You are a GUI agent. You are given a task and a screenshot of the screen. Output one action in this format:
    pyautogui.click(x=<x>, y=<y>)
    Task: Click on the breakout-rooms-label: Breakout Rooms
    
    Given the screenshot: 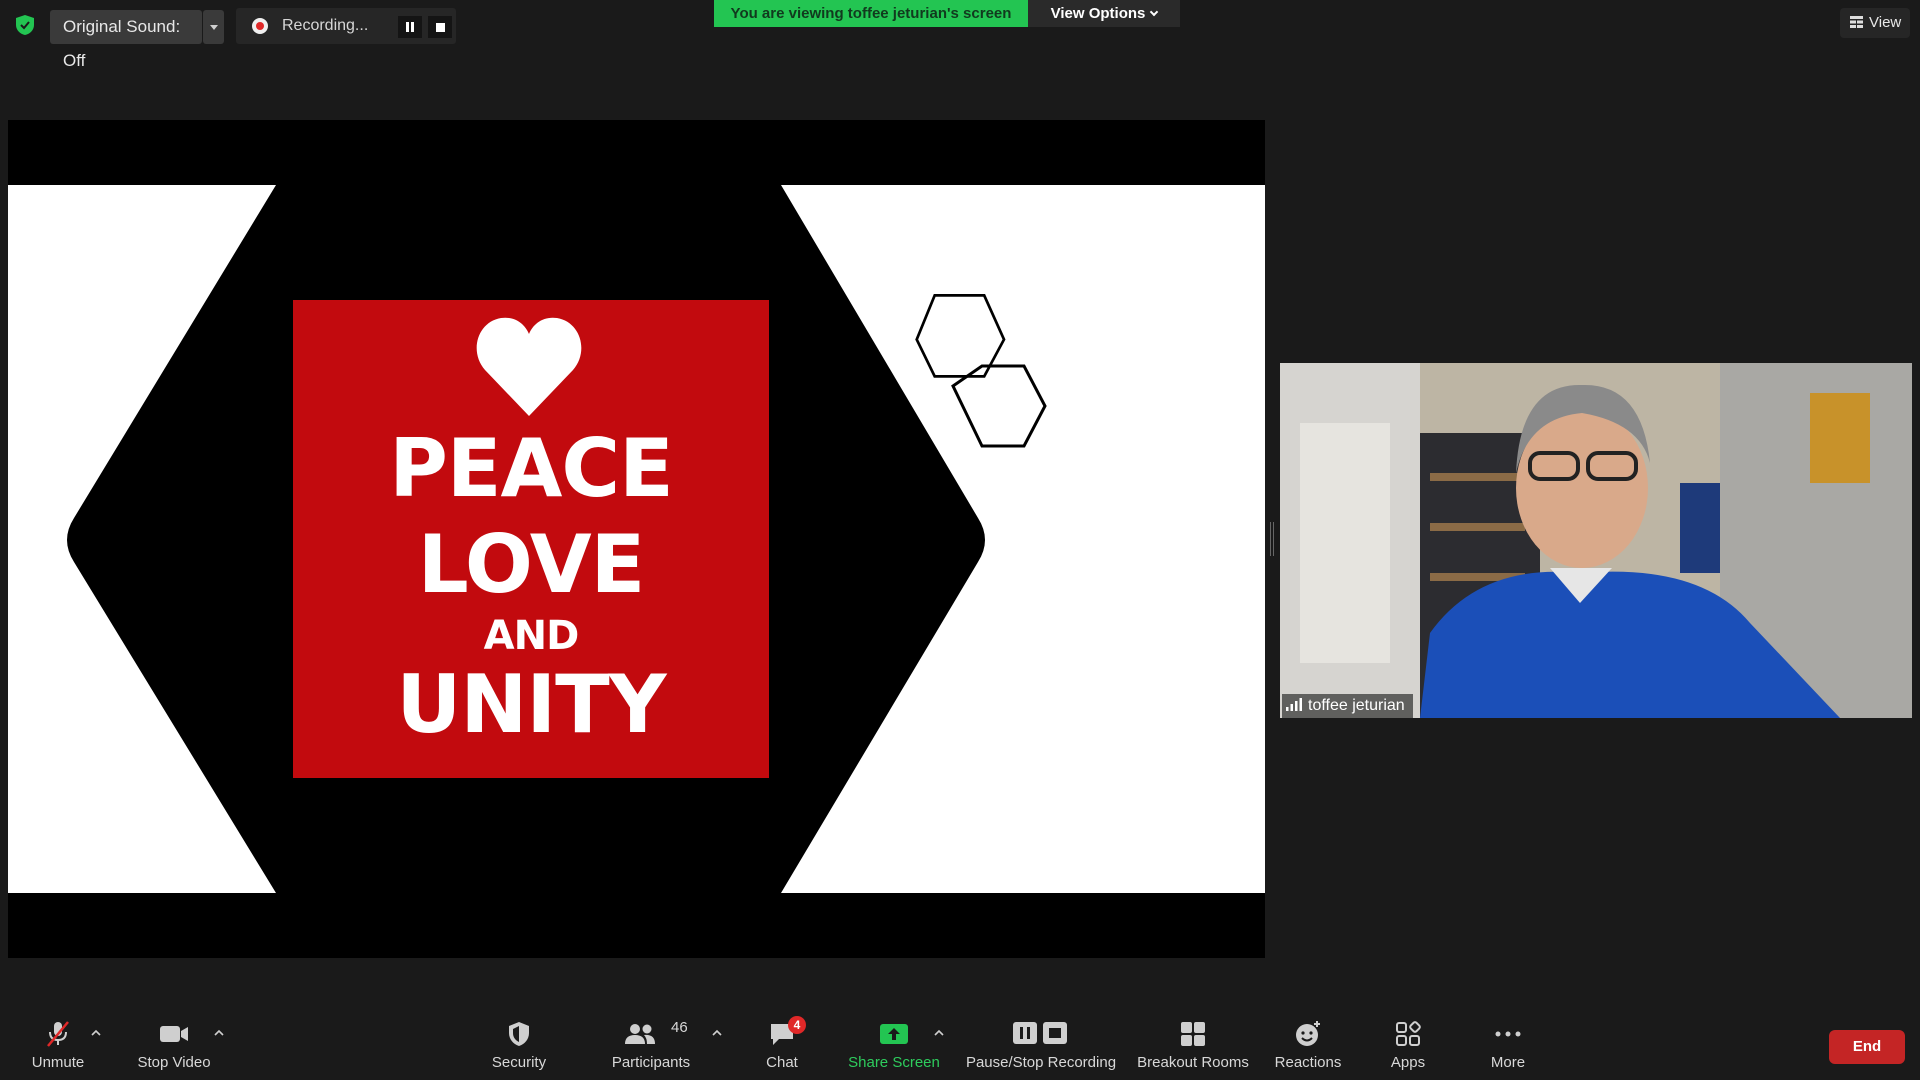 What is the action you would take?
    pyautogui.click(x=1193, y=1062)
    